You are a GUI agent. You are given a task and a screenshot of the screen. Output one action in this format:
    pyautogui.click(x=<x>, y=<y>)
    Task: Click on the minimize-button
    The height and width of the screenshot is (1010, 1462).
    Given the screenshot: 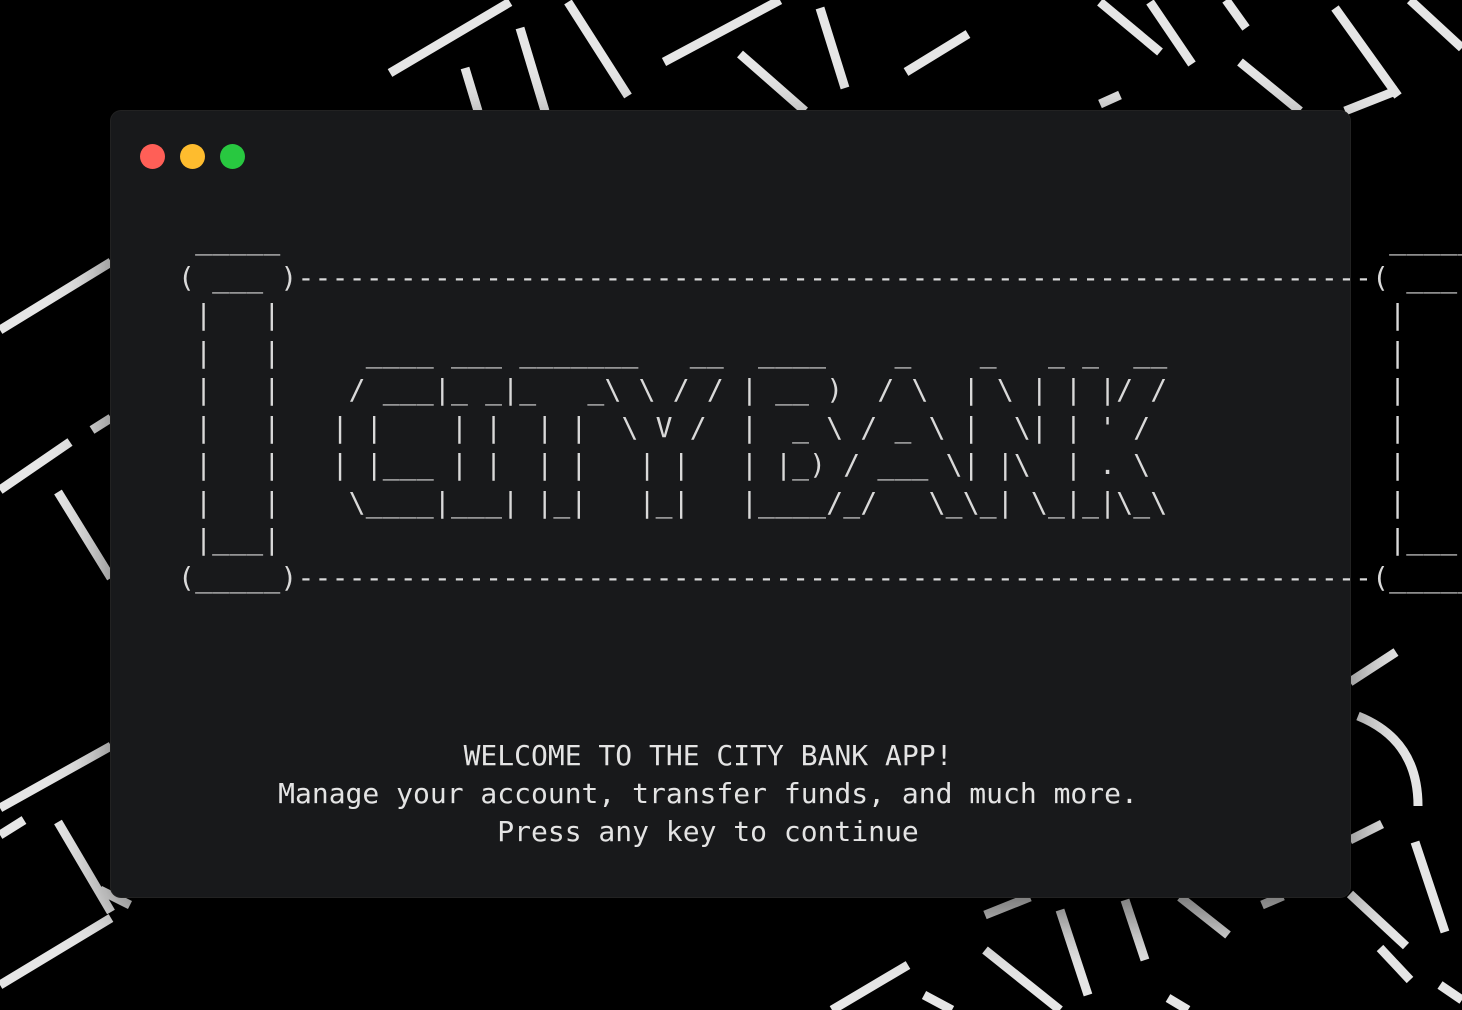 What is the action you would take?
    pyautogui.click(x=192, y=156)
    